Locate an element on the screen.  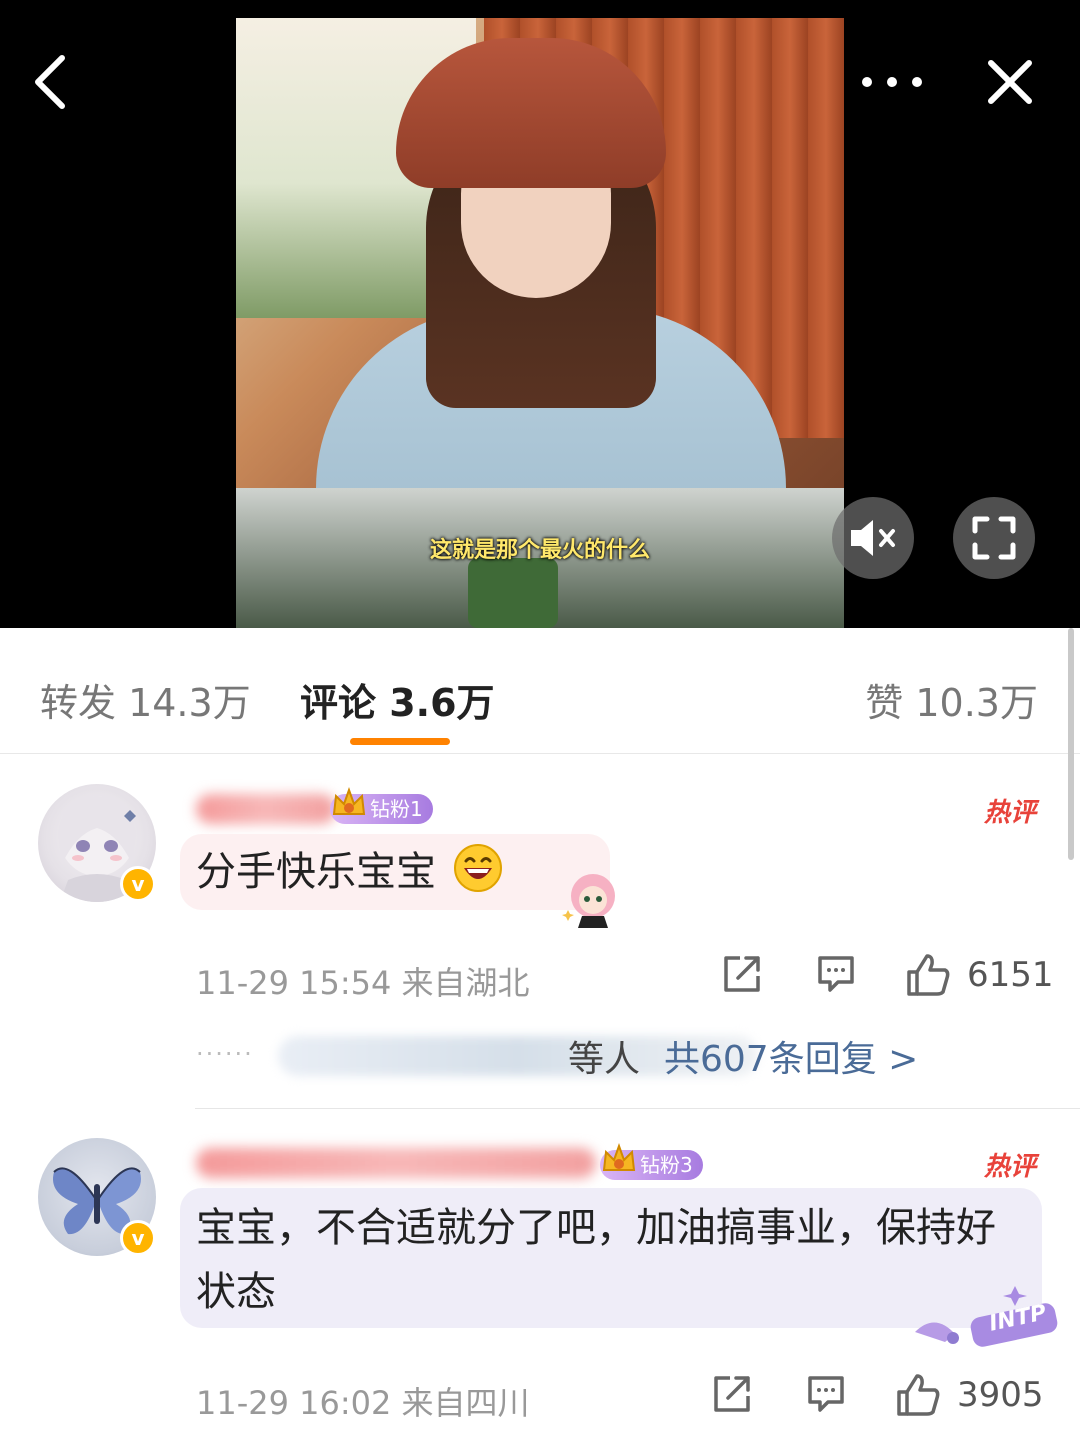
back-button is located at coordinates (50, 82).